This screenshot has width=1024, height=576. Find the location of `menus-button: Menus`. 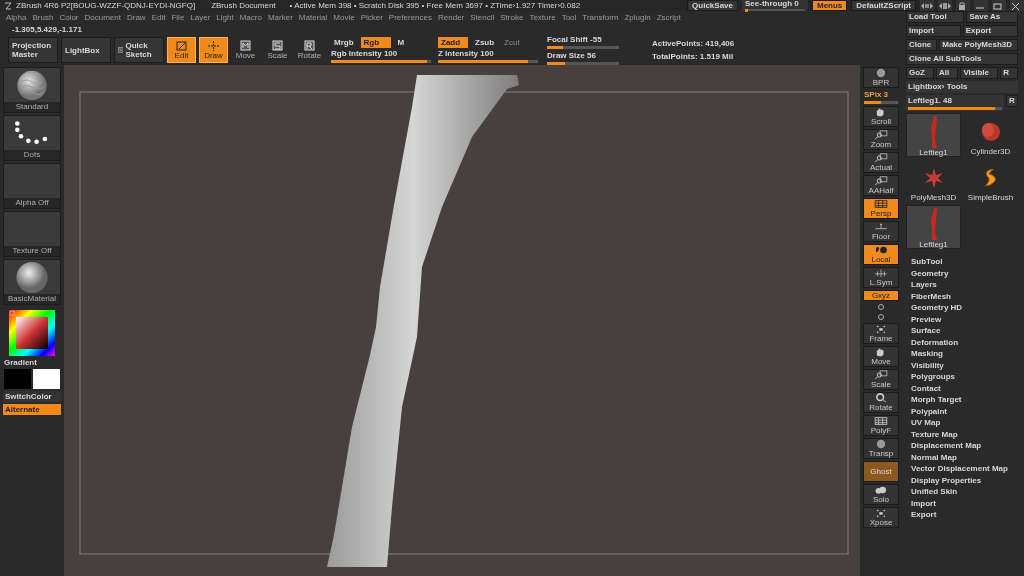

menus-button: Menus is located at coordinates (830, 5).